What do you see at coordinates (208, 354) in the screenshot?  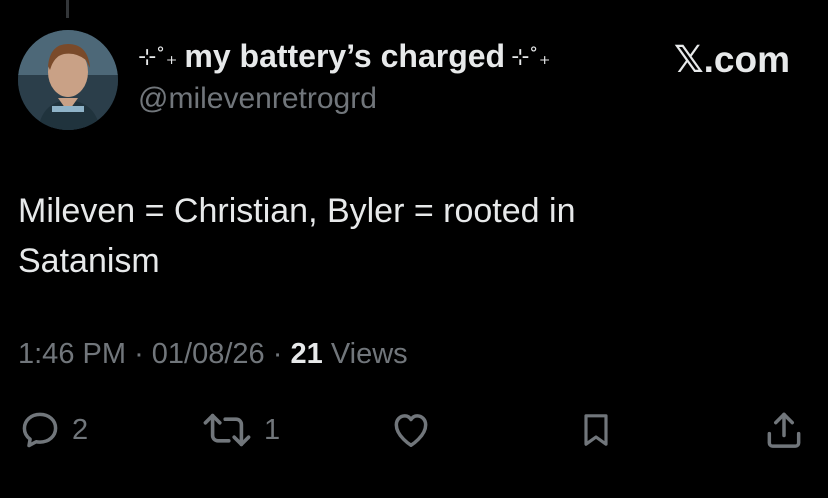 I see `tweet-date: 01/08/26` at bounding box center [208, 354].